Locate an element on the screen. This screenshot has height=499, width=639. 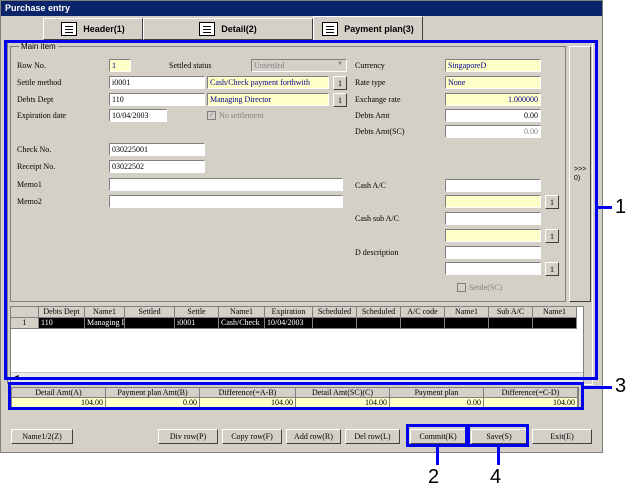
div-row-button: Div row(P) is located at coordinates (188, 436).